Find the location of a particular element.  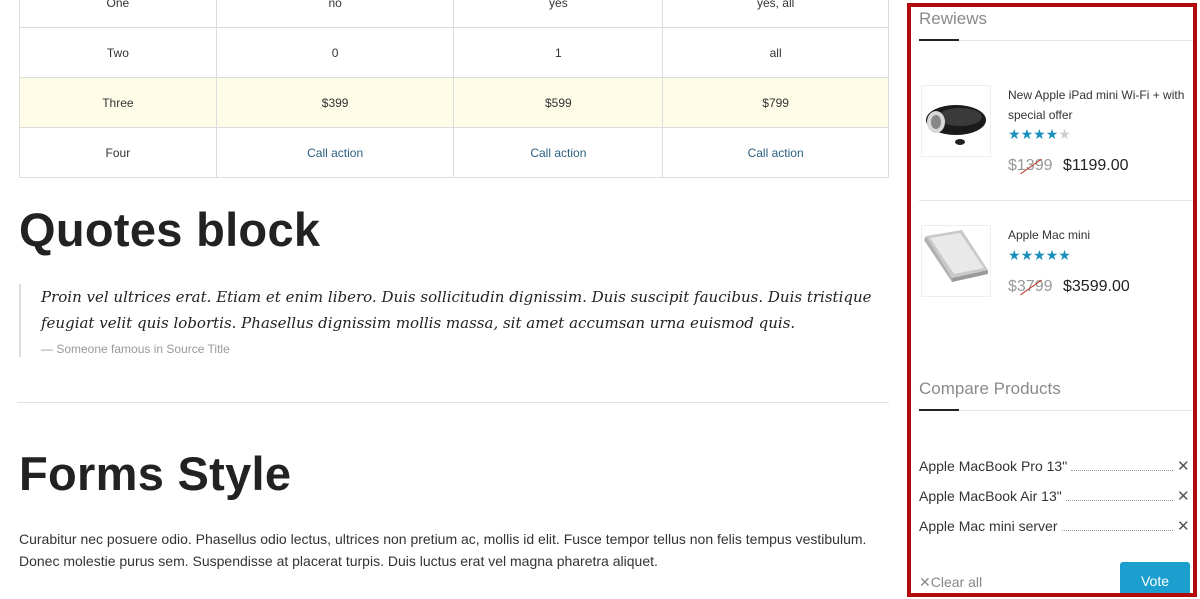

table-row: Two 0 1 all is located at coordinates (454, 52).